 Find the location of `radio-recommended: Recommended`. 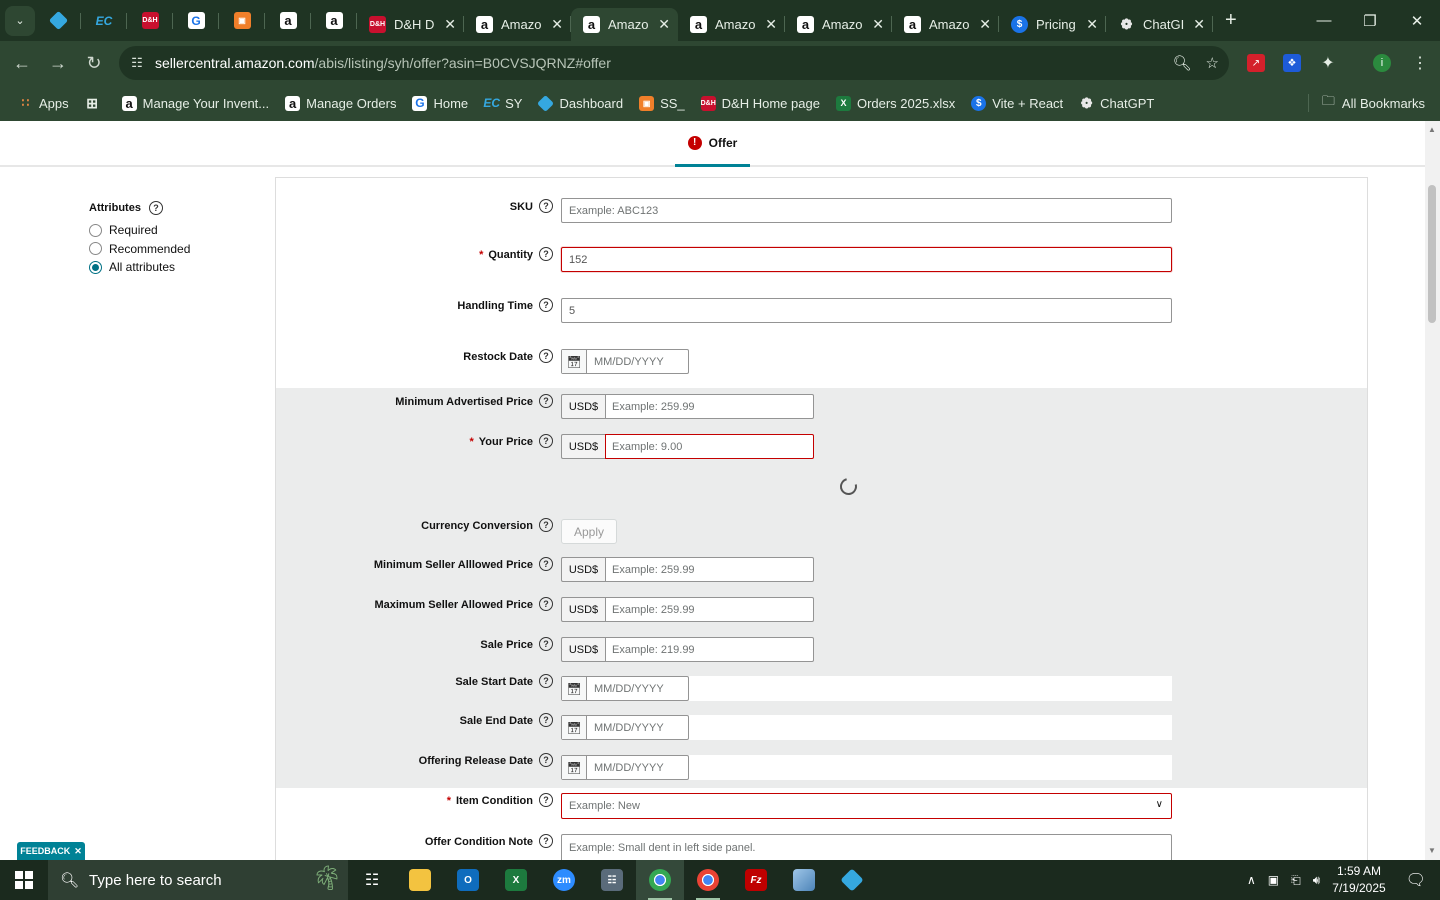

radio-recommended: Recommended is located at coordinates (139, 249).